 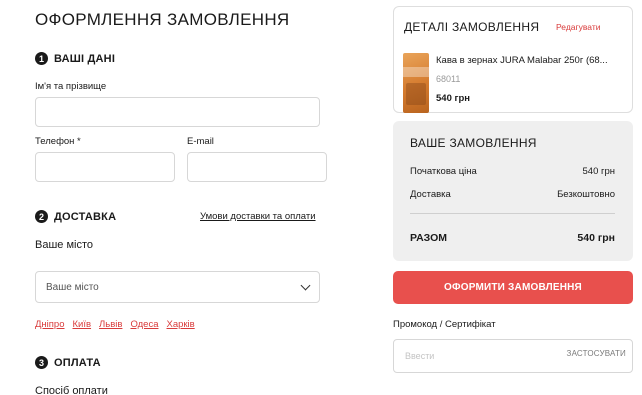 I want to click on step-number-badge: 3, so click(x=41, y=362).